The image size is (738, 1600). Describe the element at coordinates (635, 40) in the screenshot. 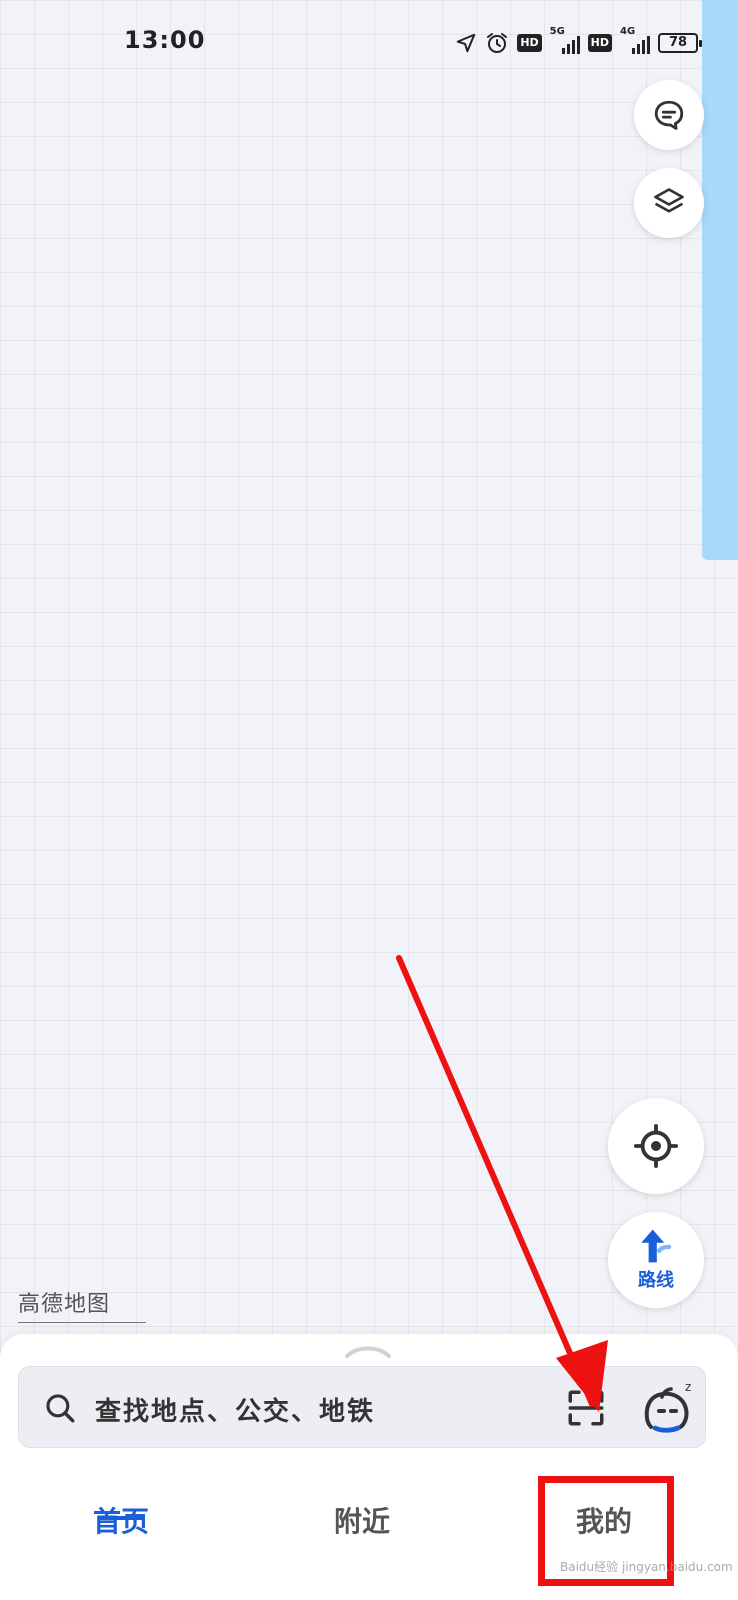

I see `signal-4g-icon: 4G` at that location.